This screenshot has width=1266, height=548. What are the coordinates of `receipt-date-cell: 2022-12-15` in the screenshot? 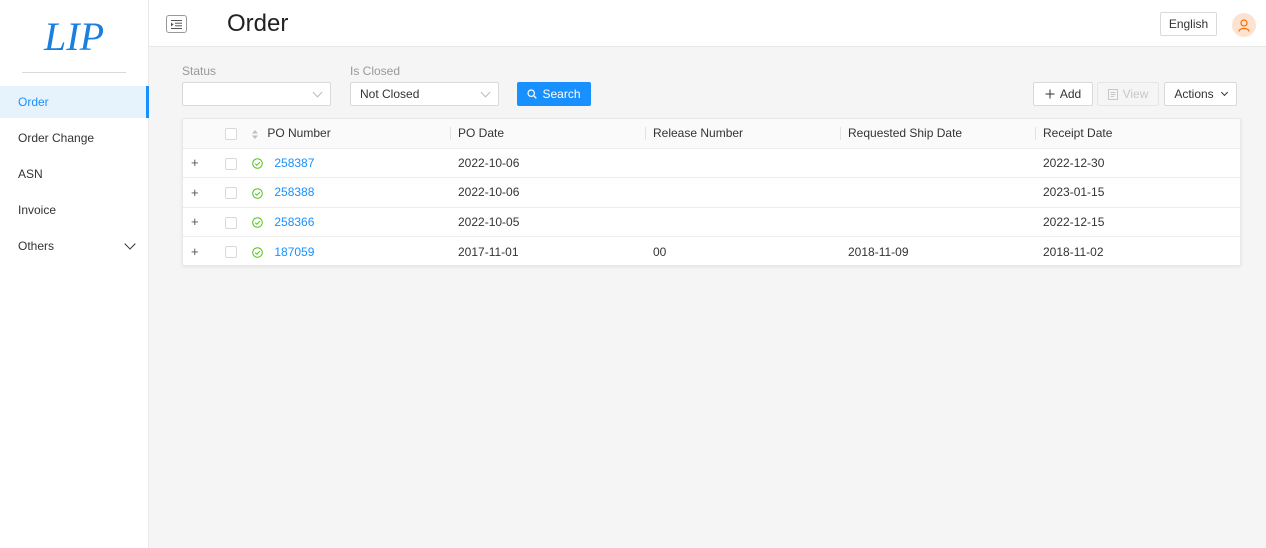 It's located at (1137, 222).